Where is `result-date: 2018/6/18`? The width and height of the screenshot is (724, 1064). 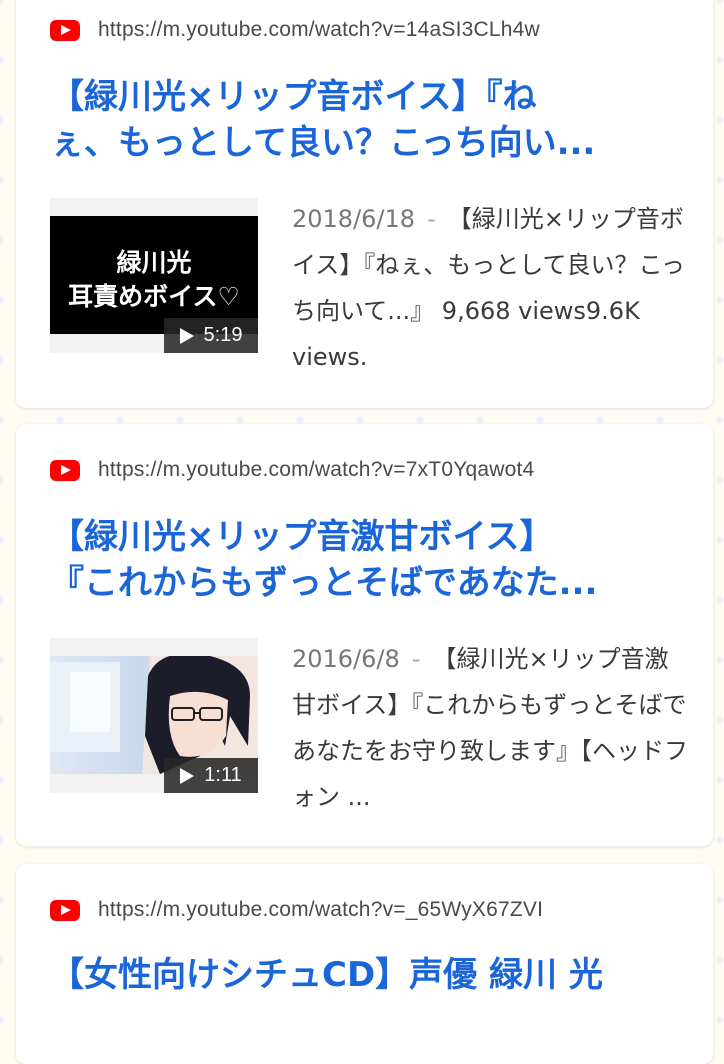
result-date: 2018/6/18 is located at coordinates (354, 219).